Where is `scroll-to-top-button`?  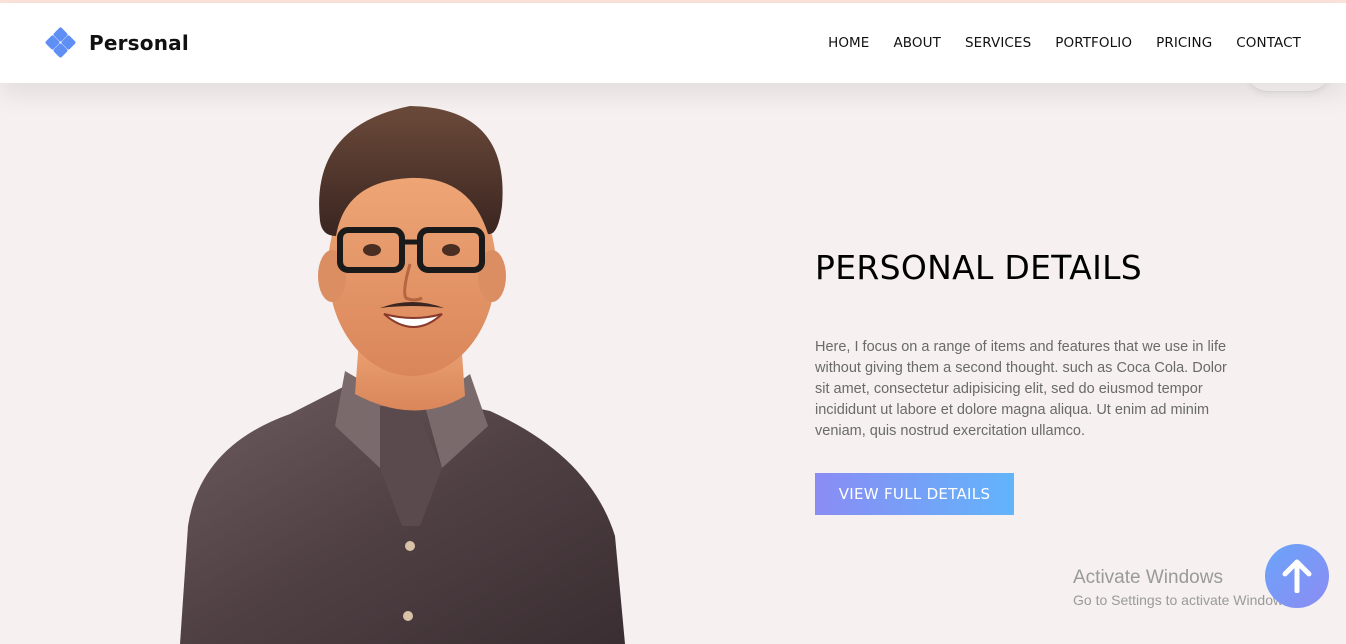 scroll-to-top-button is located at coordinates (1297, 576).